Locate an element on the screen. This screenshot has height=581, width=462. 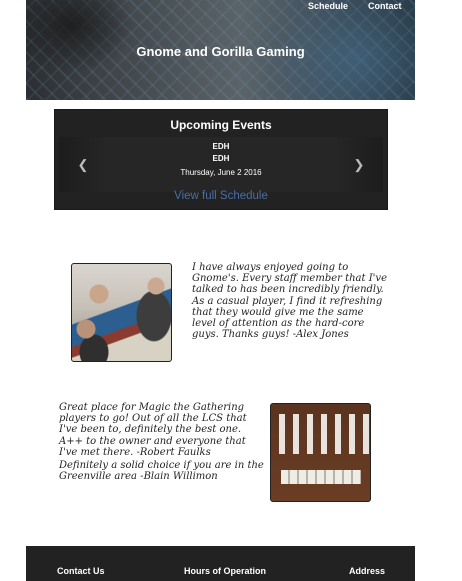
nav-contact-link: Contact is located at coordinates (385, 6).